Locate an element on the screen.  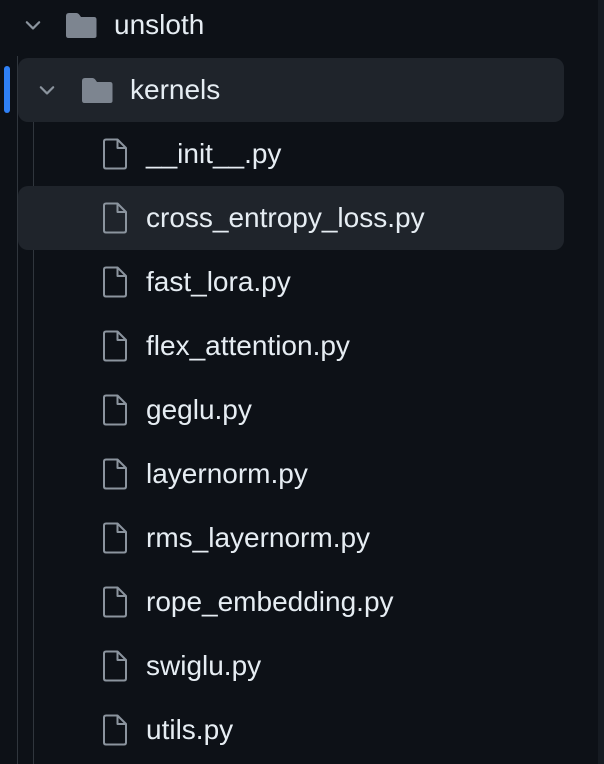
tree-item-folder-unsloth: unsloth is located at coordinates (283, 28).